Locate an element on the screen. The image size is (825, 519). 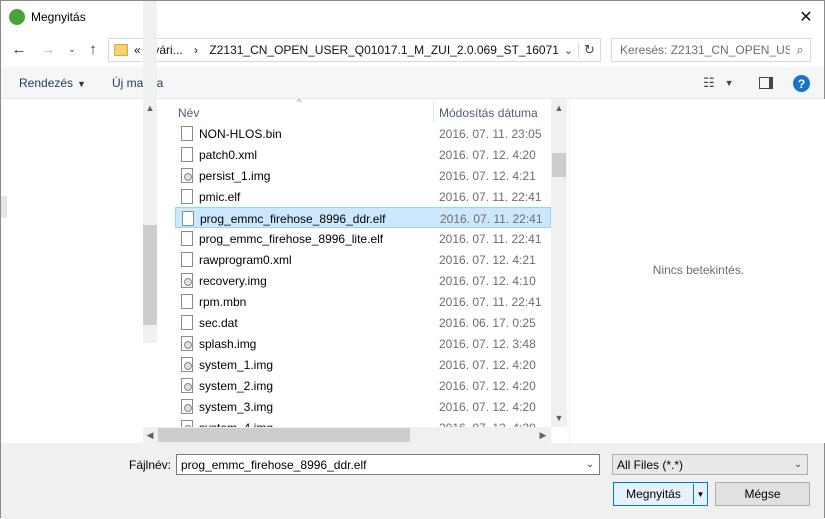
up-arrow-icon: ↑ is located at coordinates (93, 49).